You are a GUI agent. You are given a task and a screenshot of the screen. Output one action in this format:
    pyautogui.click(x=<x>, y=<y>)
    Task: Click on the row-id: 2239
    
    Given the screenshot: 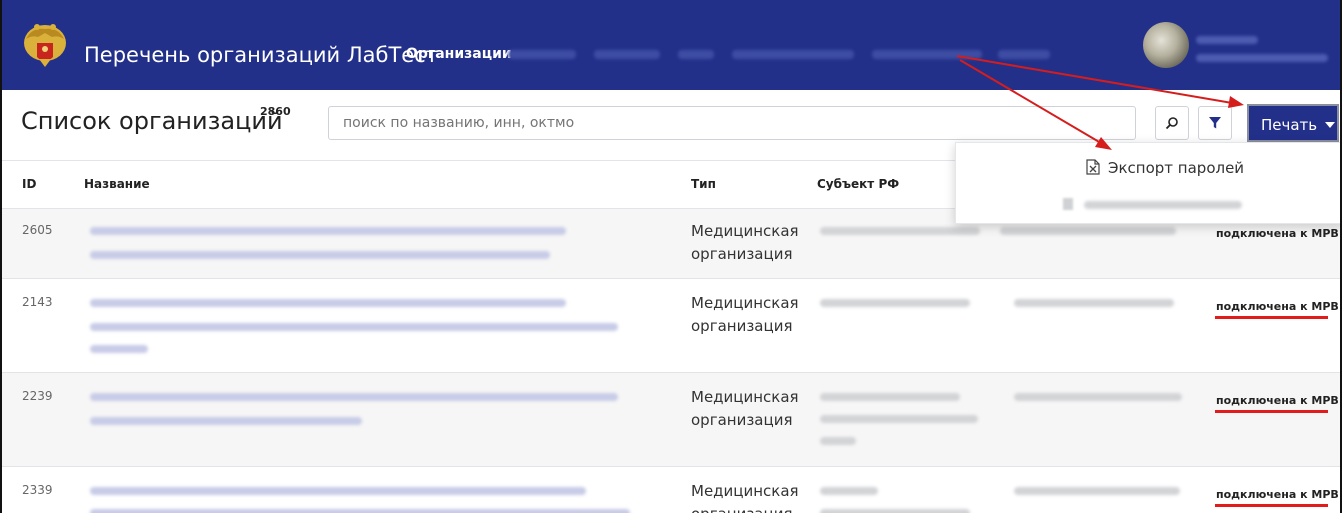 What is the action you would take?
    pyautogui.click(x=37, y=396)
    